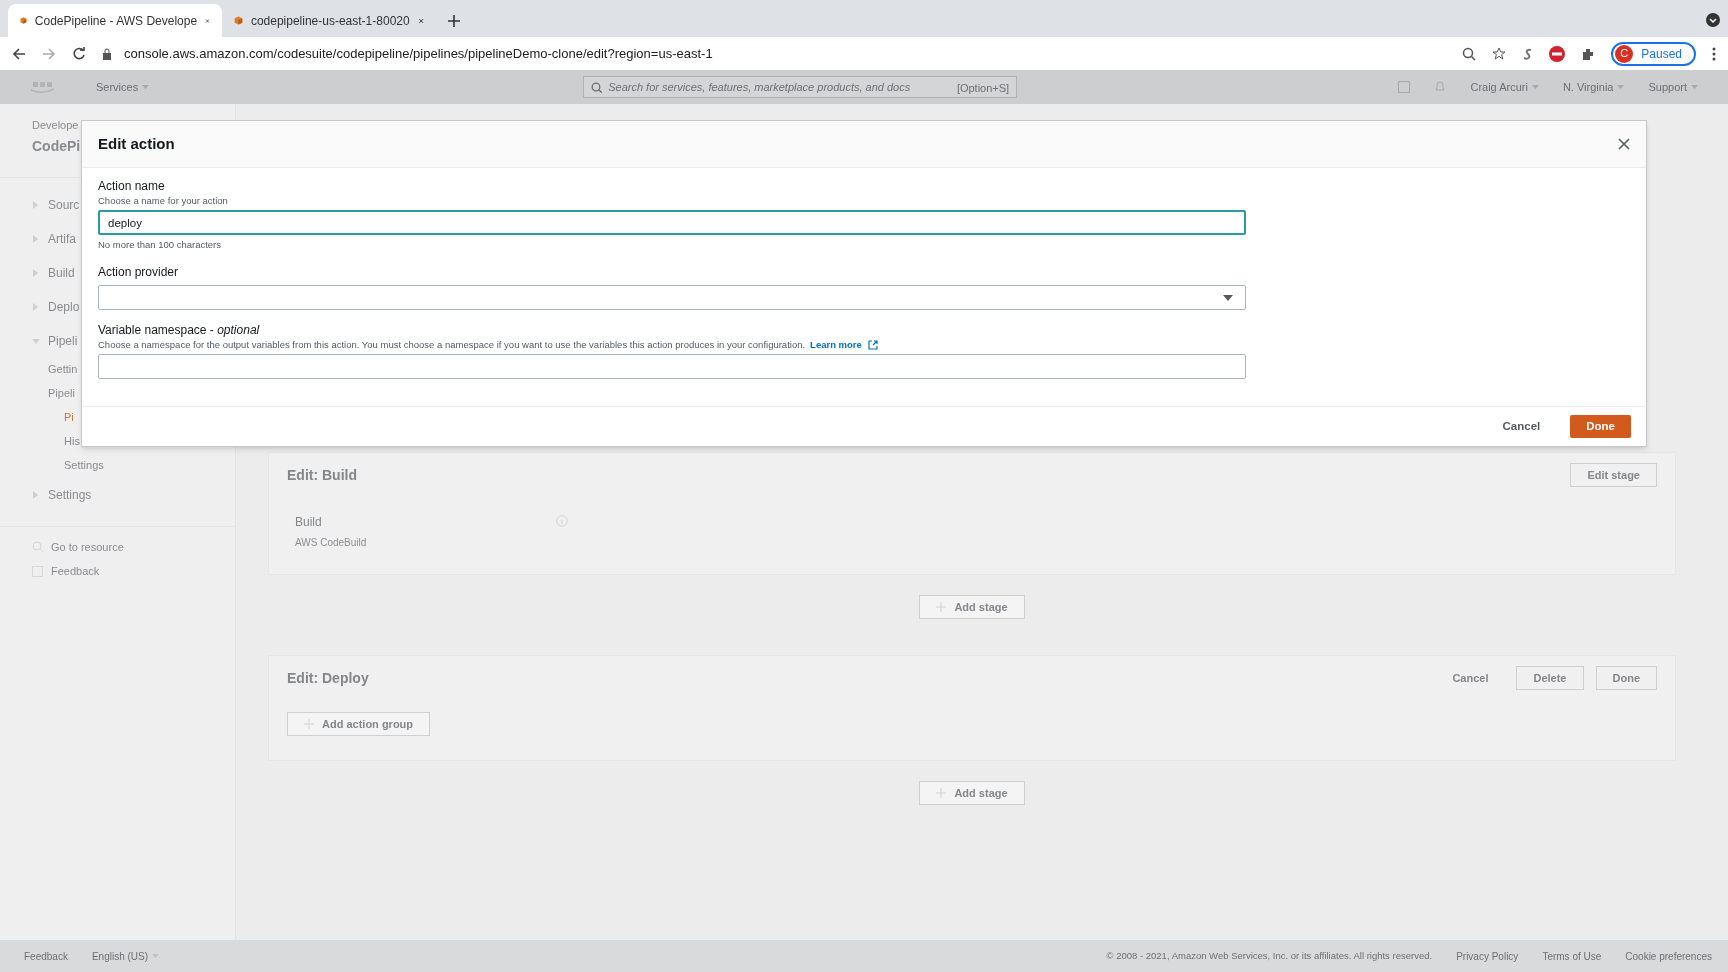 The height and width of the screenshot is (972, 1728). What do you see at coordinates (163, 201) in the screenshot?
I see `field-description: Choose a name for your action` at bounding box center [163, 201].